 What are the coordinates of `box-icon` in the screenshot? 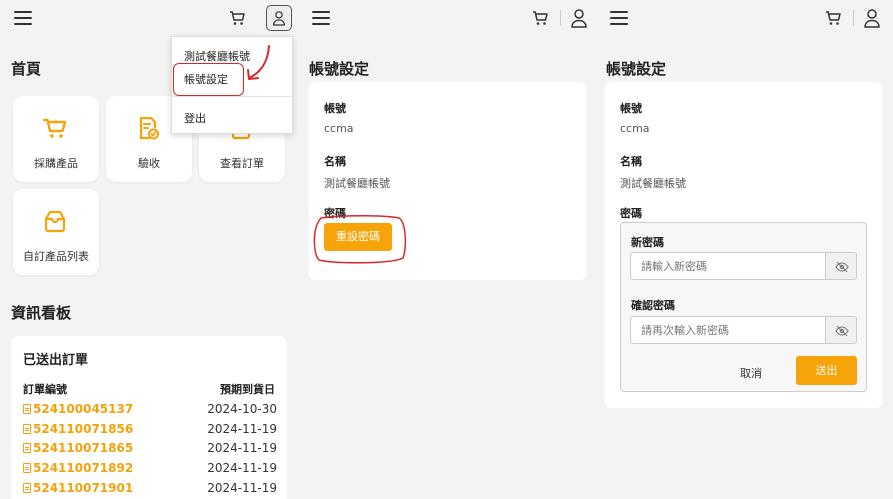 It's located at (55, 221).